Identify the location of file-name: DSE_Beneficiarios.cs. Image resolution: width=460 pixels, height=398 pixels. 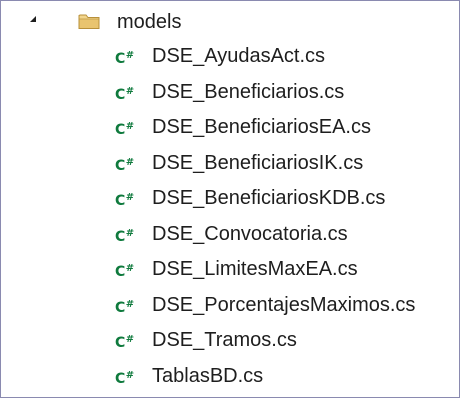
(248, 91).